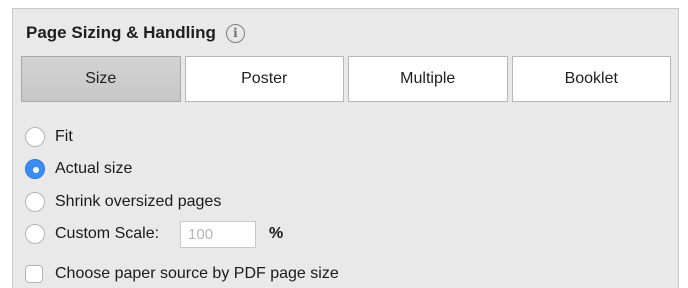  I want to click on tab-poster: Poster, so click(264, 79).